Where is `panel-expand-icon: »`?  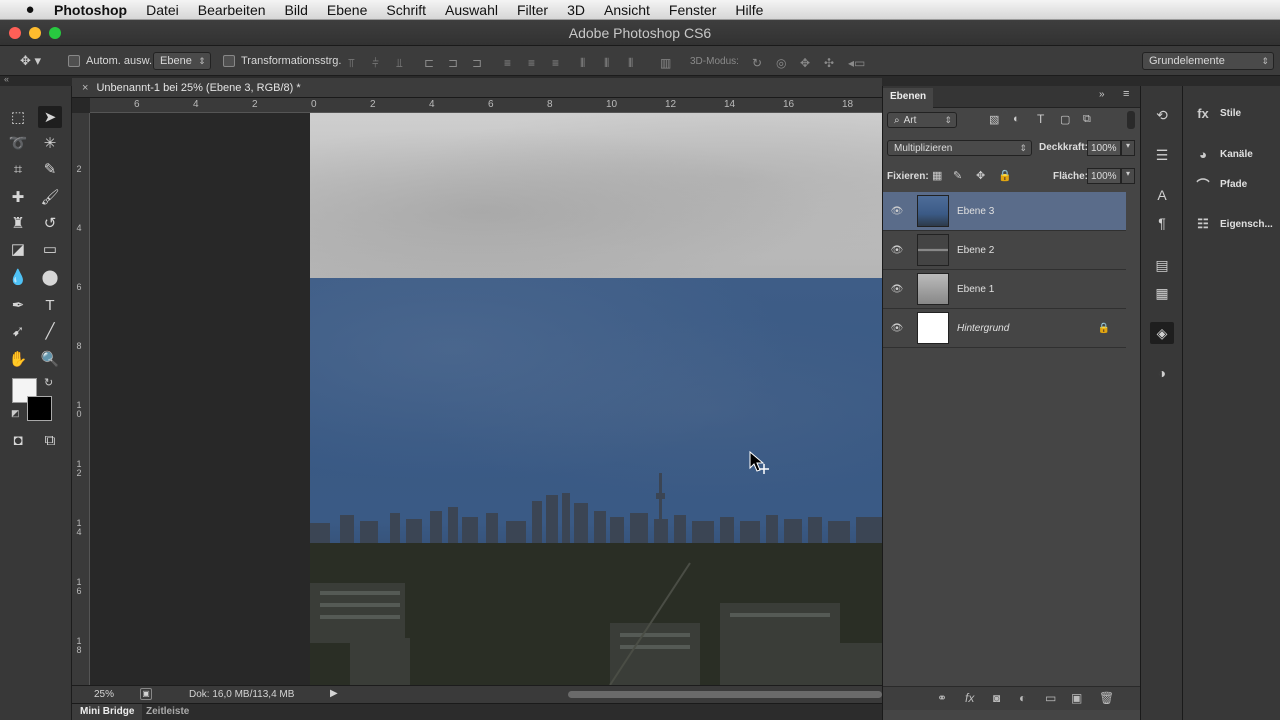 panel-expand-icon: » is located at coordinates (1102, 94).